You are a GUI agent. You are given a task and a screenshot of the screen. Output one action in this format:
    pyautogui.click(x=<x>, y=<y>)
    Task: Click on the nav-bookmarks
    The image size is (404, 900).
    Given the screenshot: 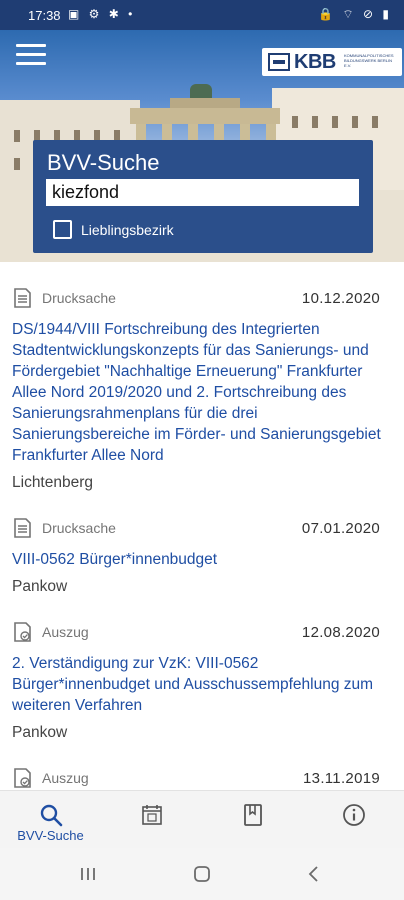 What is the action you would take?
    pyautogui.click(x=252, y=820)
    